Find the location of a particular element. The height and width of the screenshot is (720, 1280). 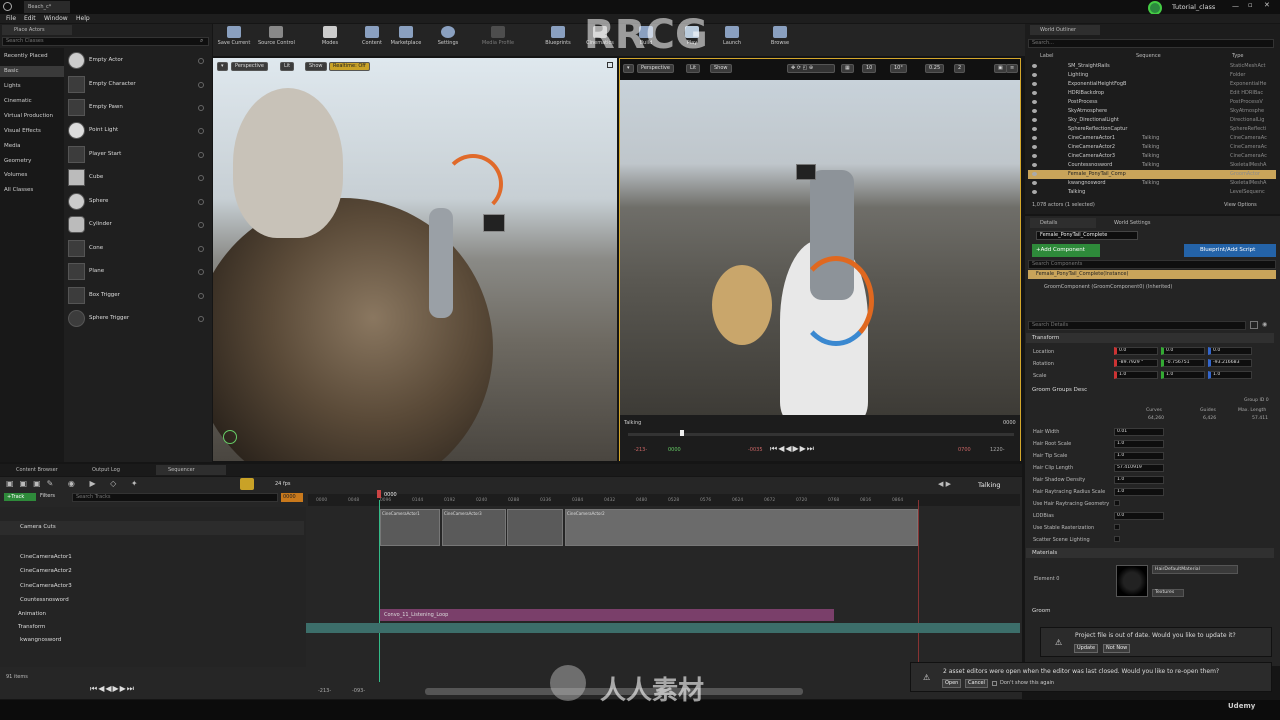

actor-cone: Cone is located at coordinates (138, 249).